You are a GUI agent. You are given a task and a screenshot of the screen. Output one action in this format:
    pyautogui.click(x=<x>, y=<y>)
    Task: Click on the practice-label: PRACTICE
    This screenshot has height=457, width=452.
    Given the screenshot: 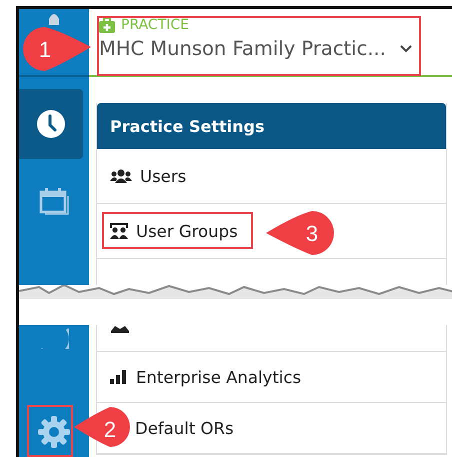 What is the action you would take?
    pyautogui.click(x=155, y=25)
    